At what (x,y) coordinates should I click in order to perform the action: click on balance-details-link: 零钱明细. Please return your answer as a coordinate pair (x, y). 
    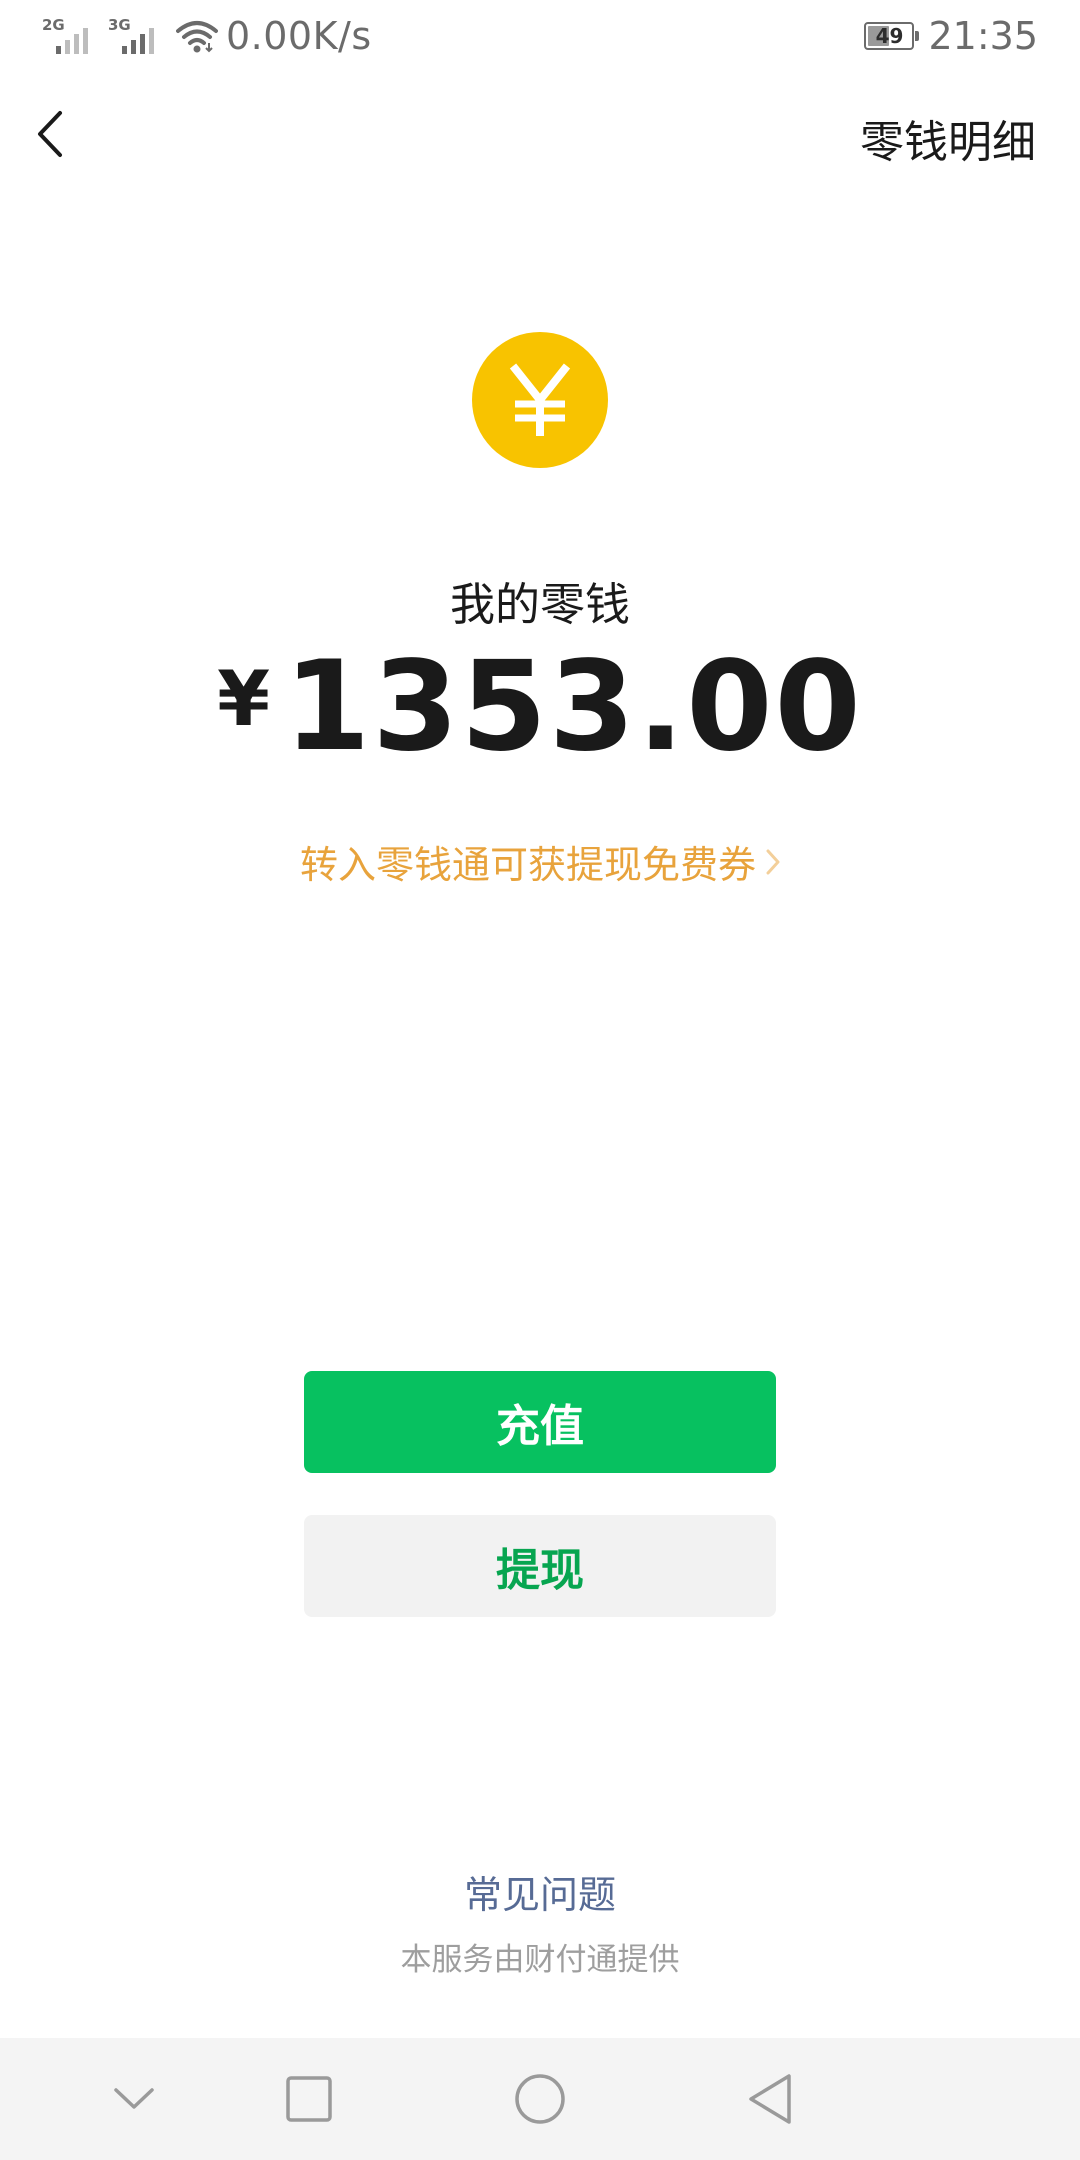
    Looking at the image, I should click on (948, 138).